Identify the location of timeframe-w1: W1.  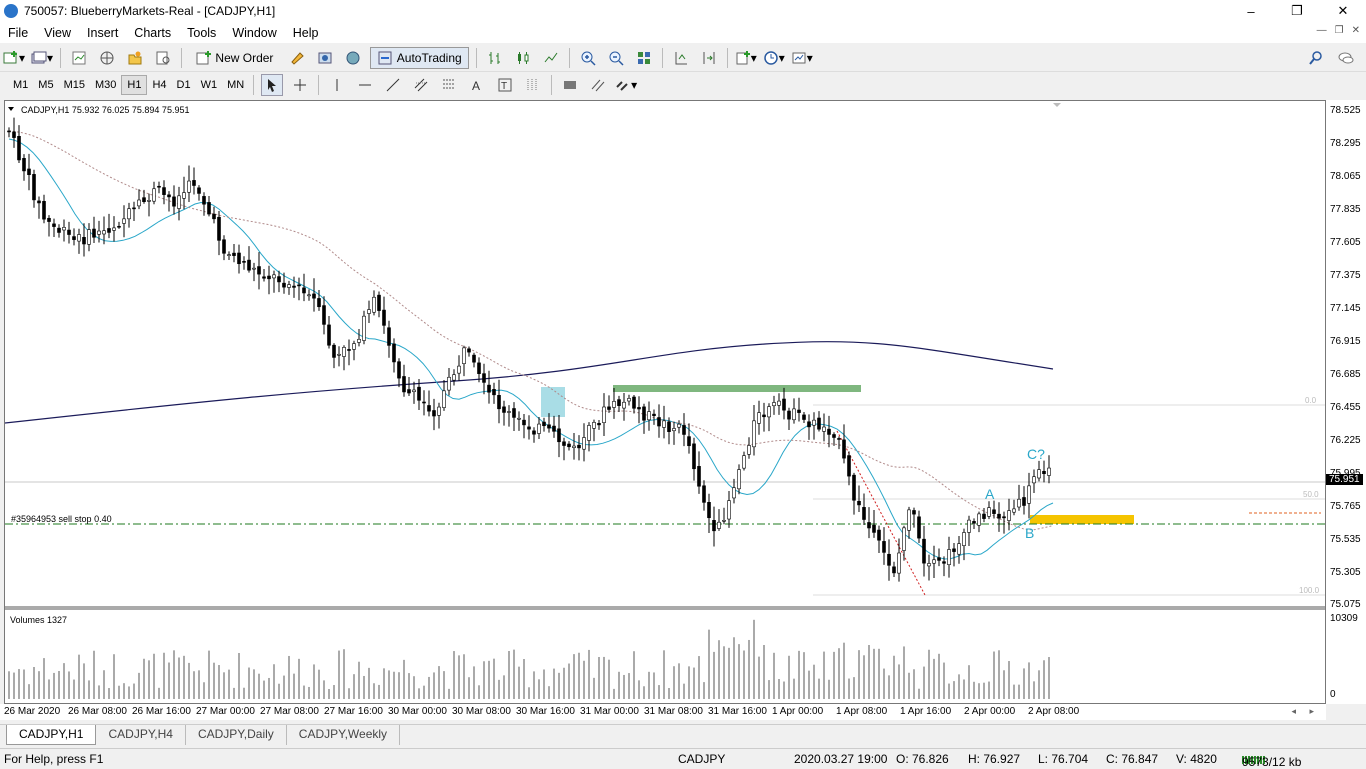
(209, 85).